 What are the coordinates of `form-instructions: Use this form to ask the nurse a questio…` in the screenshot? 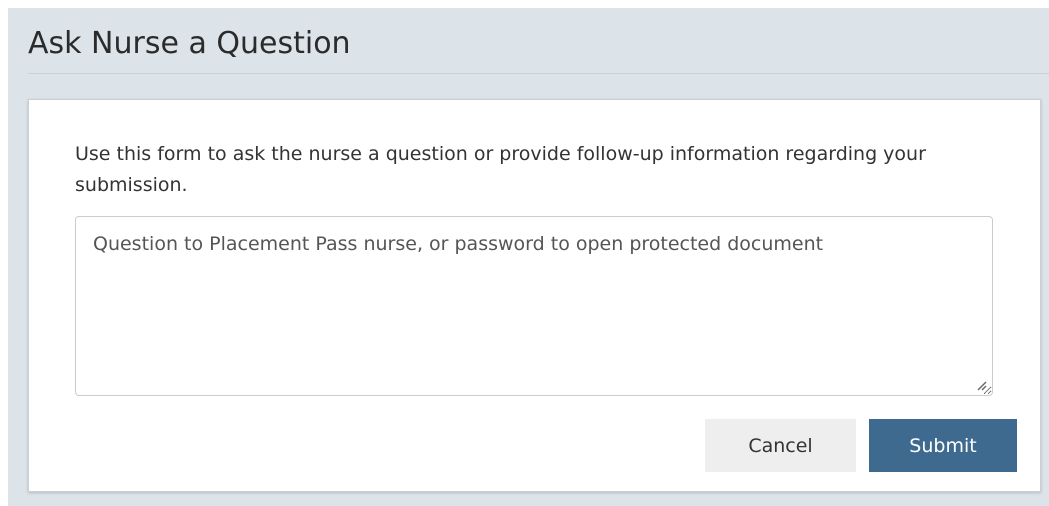 It's located at (500, 169).